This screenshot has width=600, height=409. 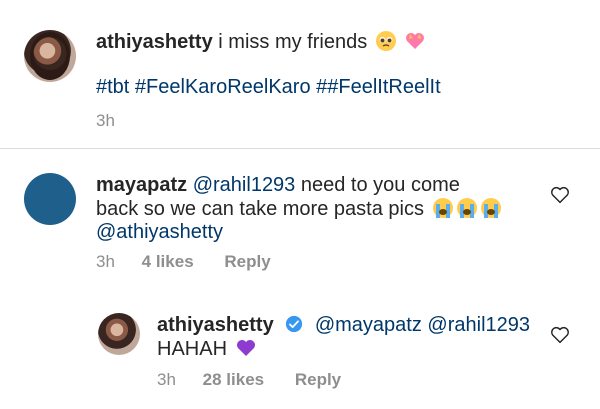 I want to click on comment-mention: @rahil1293, so click(x=244, y=185).